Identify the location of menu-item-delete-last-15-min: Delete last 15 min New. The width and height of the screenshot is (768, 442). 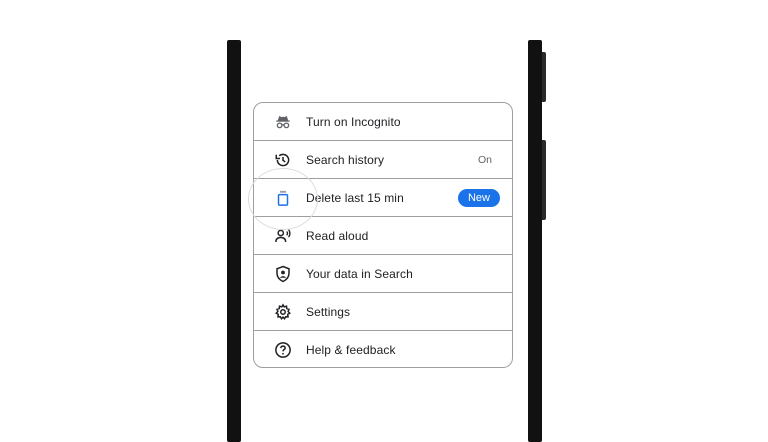
(383, 198).